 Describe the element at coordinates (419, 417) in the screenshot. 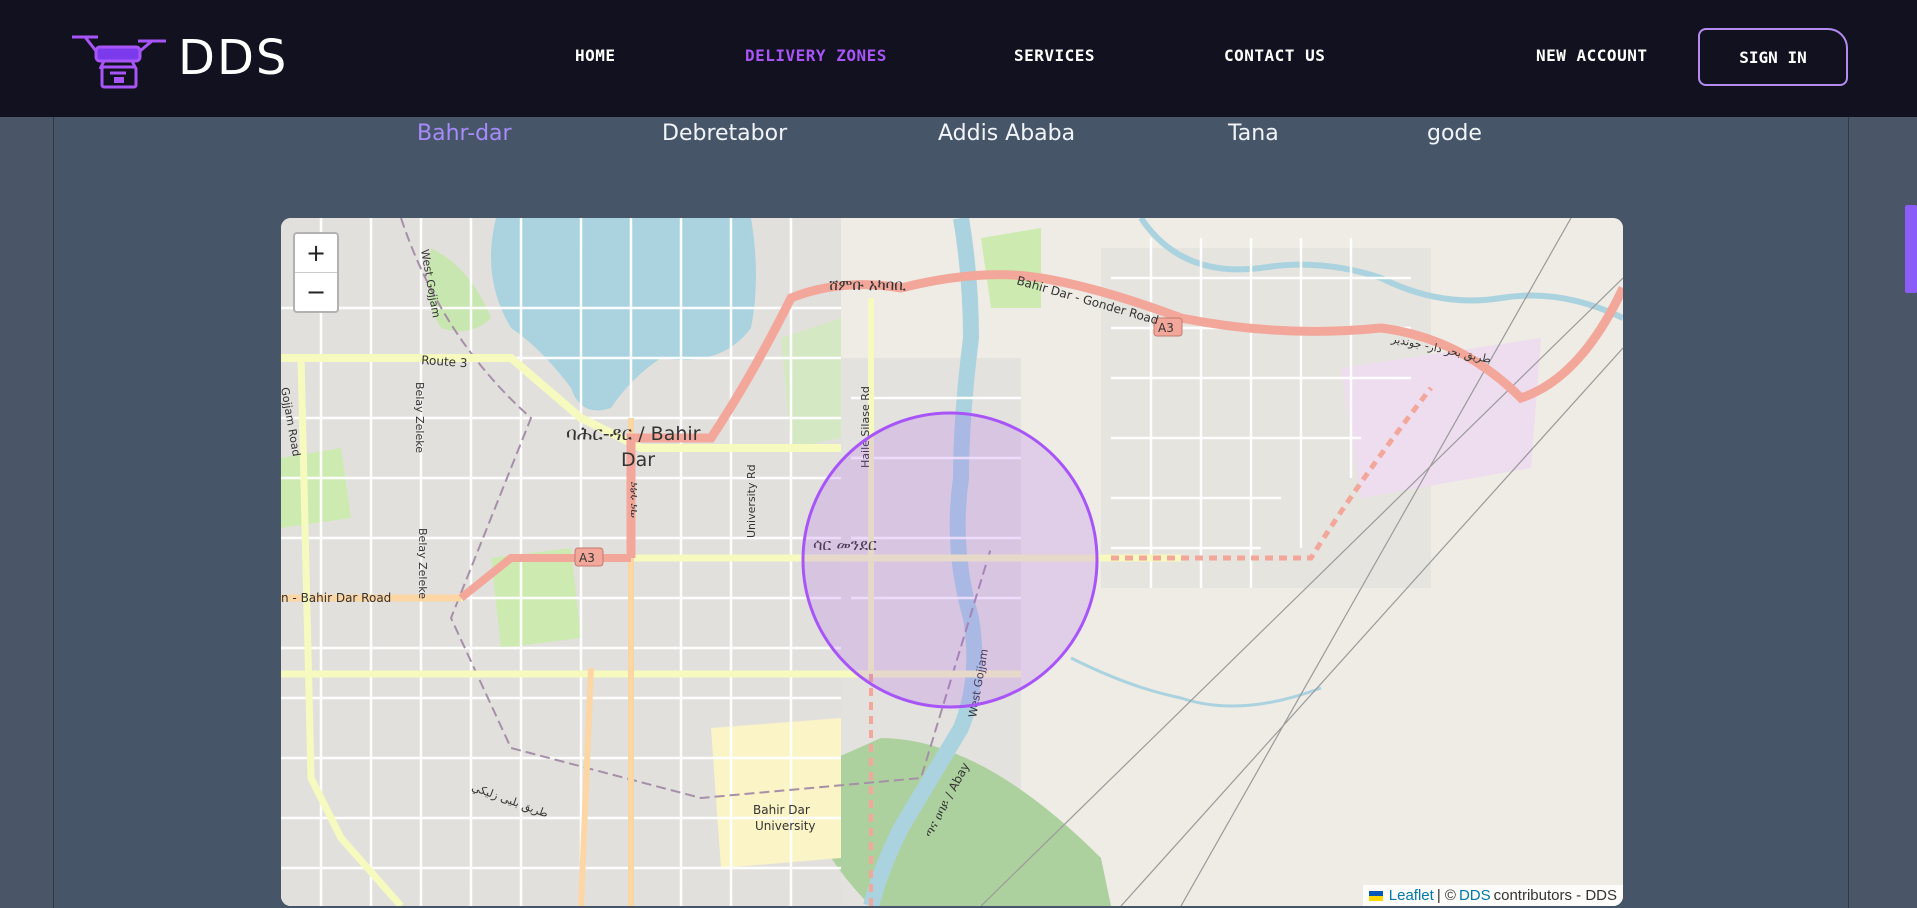

I see `road-label-belay-1: Belay Zeleke` at that location.